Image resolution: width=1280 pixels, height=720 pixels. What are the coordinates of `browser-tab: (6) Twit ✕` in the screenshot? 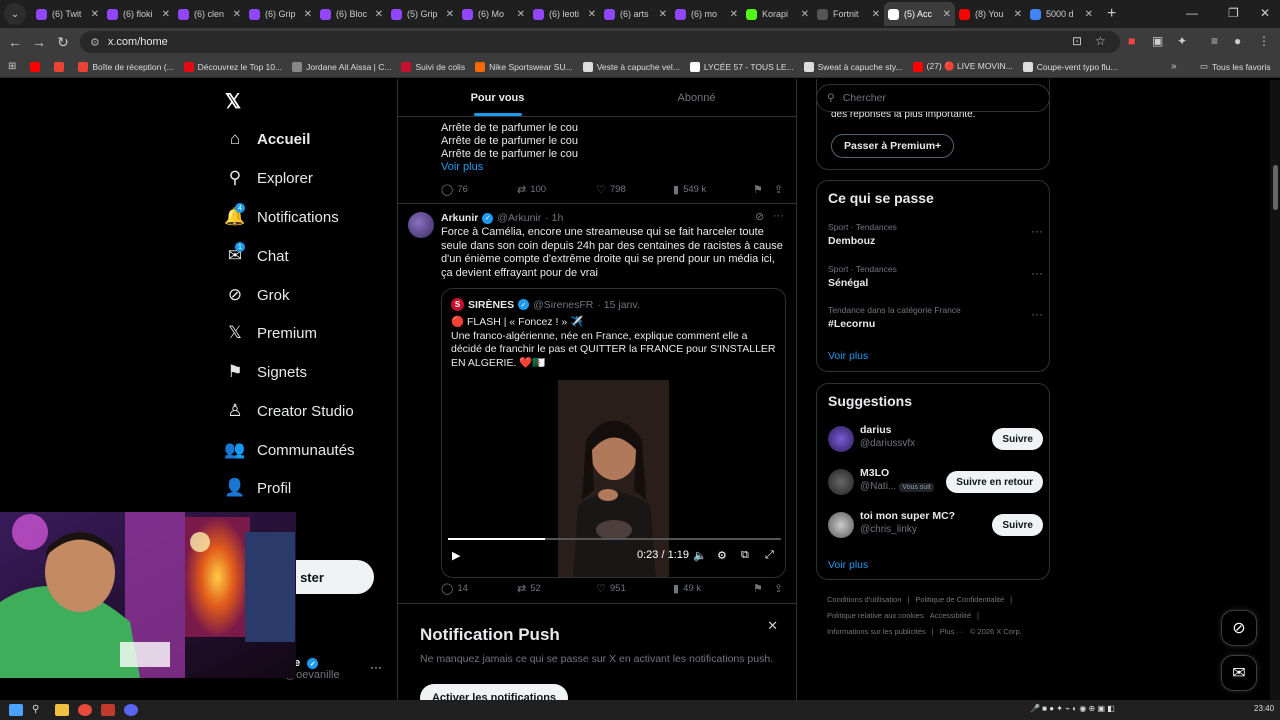 It's located at (67, 14).